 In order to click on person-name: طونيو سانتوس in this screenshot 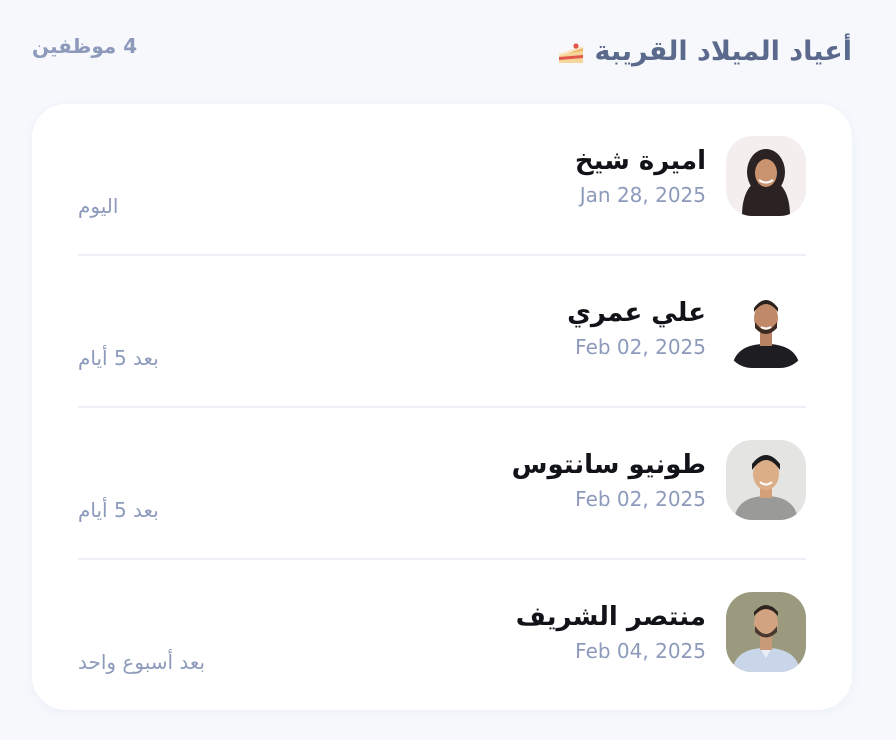, I will do `click(608, 465)`.